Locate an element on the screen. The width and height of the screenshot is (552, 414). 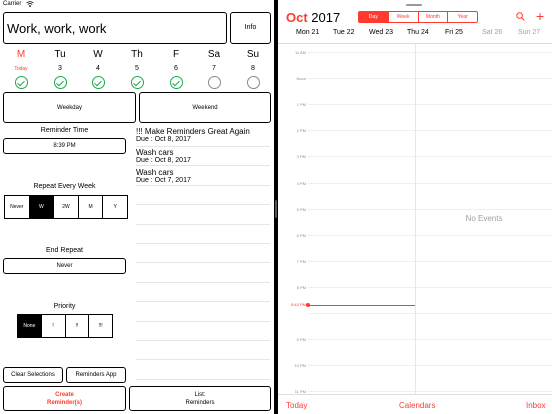
view-option-month: Month is located at coordinates (434, 17).